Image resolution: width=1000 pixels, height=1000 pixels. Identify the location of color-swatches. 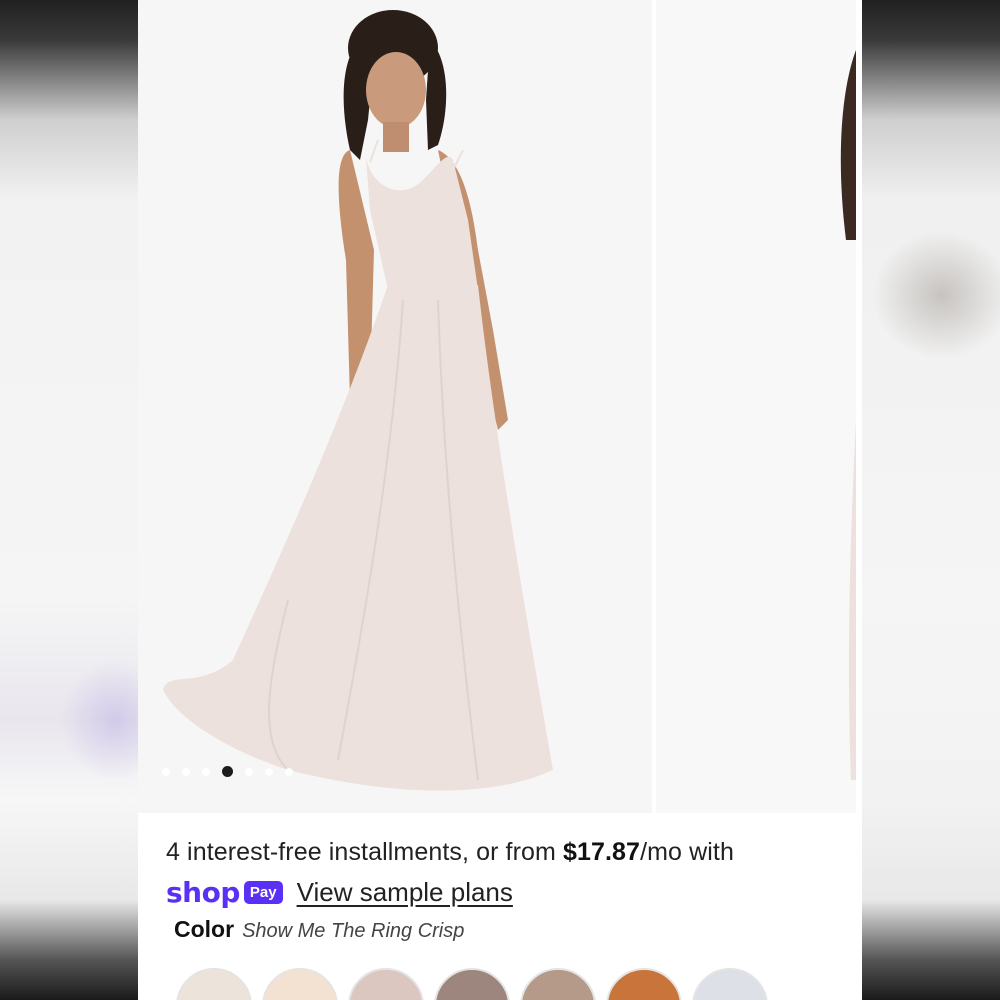
(472, 984).